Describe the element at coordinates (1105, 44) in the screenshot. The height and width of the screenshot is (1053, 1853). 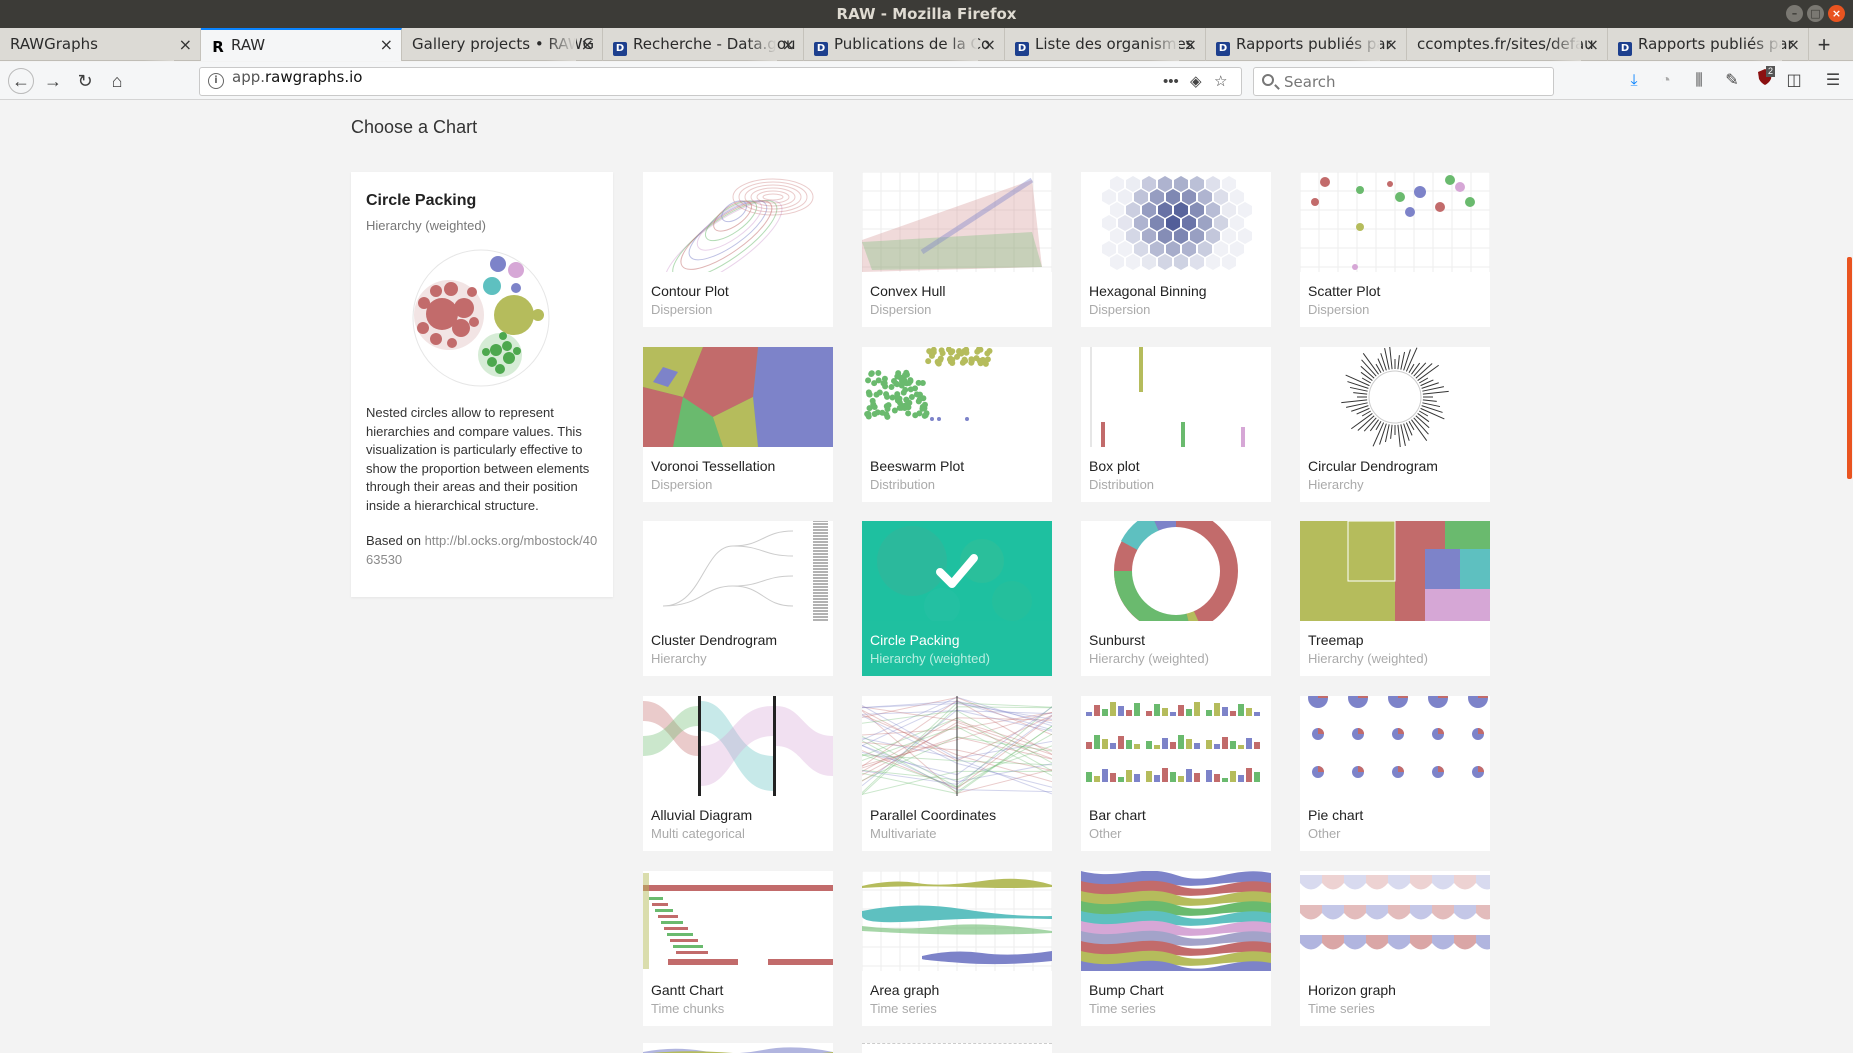
I see `browser-tab: D Liste des organismes ×` at that location.